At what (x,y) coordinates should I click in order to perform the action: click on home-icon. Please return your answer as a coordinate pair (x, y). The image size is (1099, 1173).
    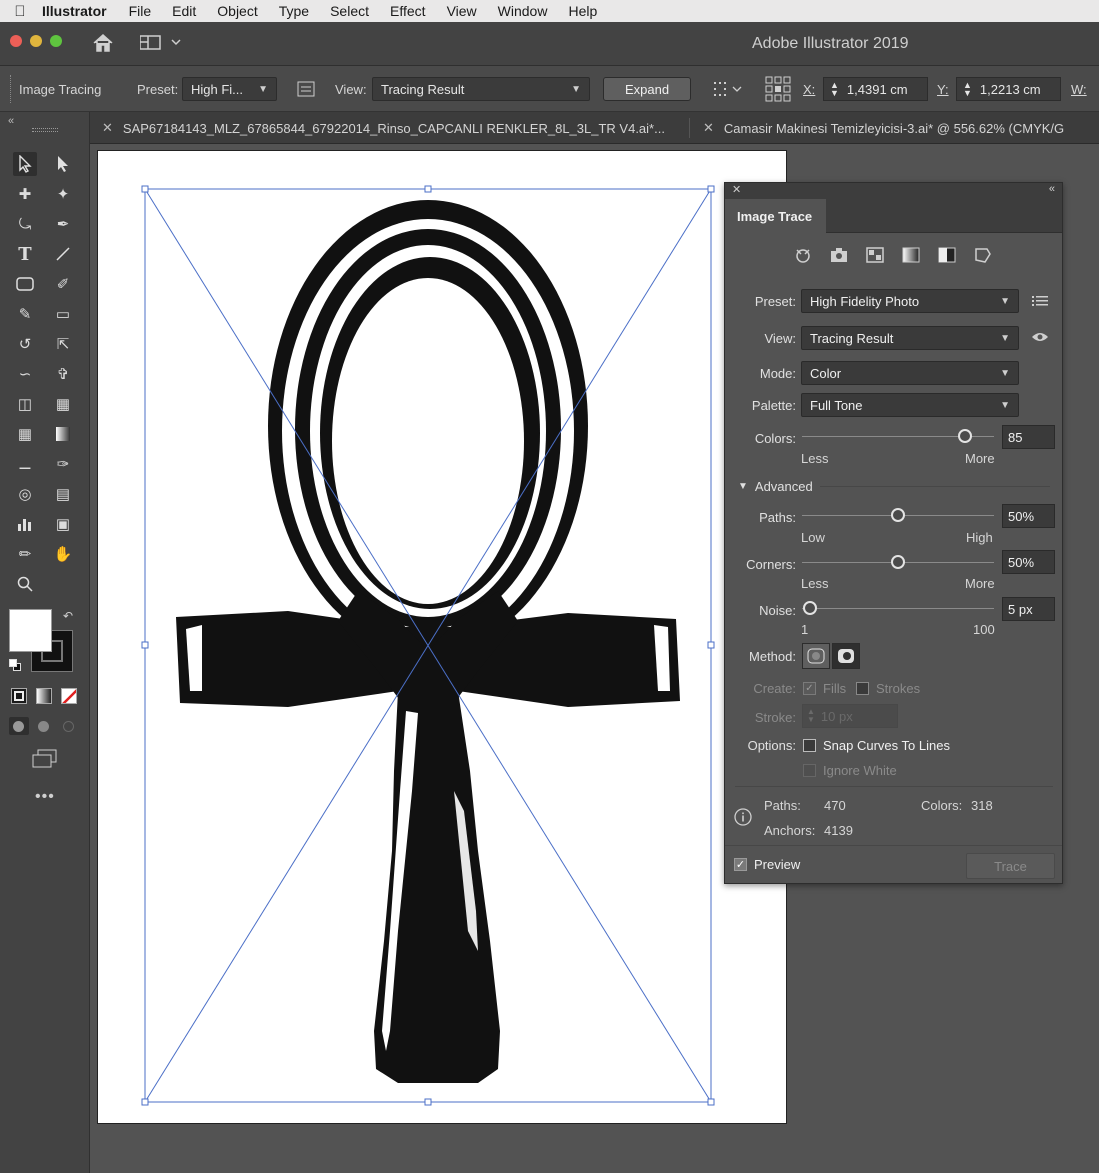
    Looking at the image, I should click on (103, 44).